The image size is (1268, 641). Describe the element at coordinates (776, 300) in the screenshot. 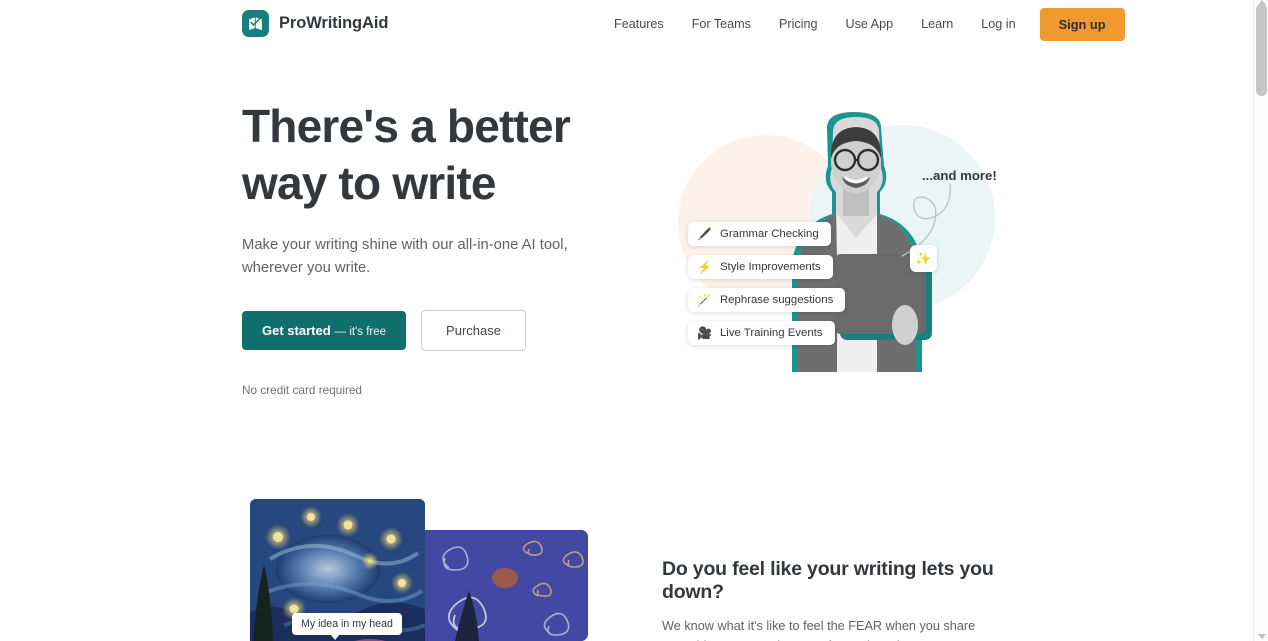

I see `feature-pill-label: Rephrase suggestions` at that location.